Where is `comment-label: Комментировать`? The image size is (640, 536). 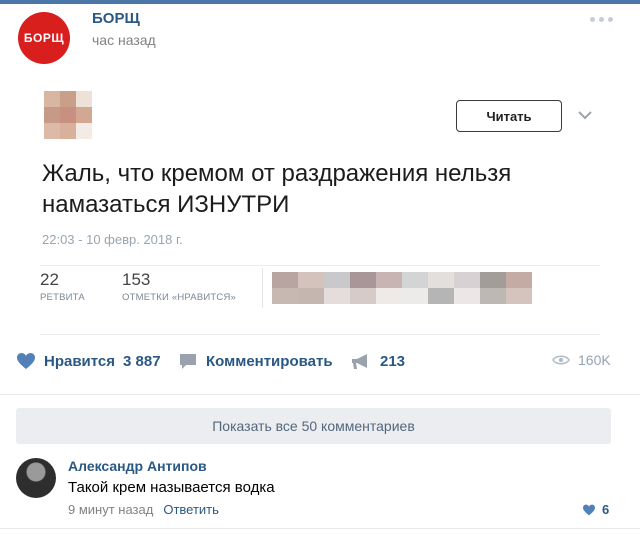 comment-label: Комментировать is located at coordinates (269, 361).